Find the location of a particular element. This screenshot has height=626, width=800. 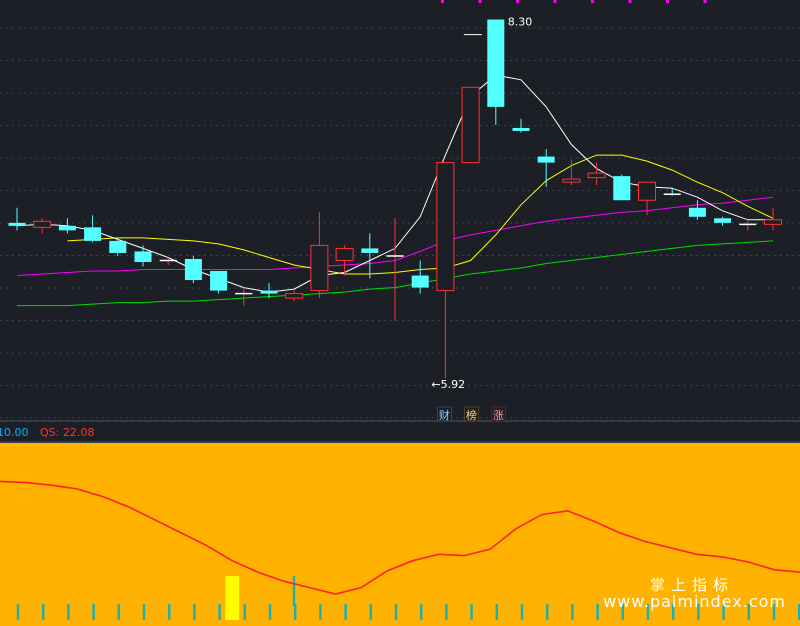

legend-item: 10.00 is located at coordinates (14, 432).